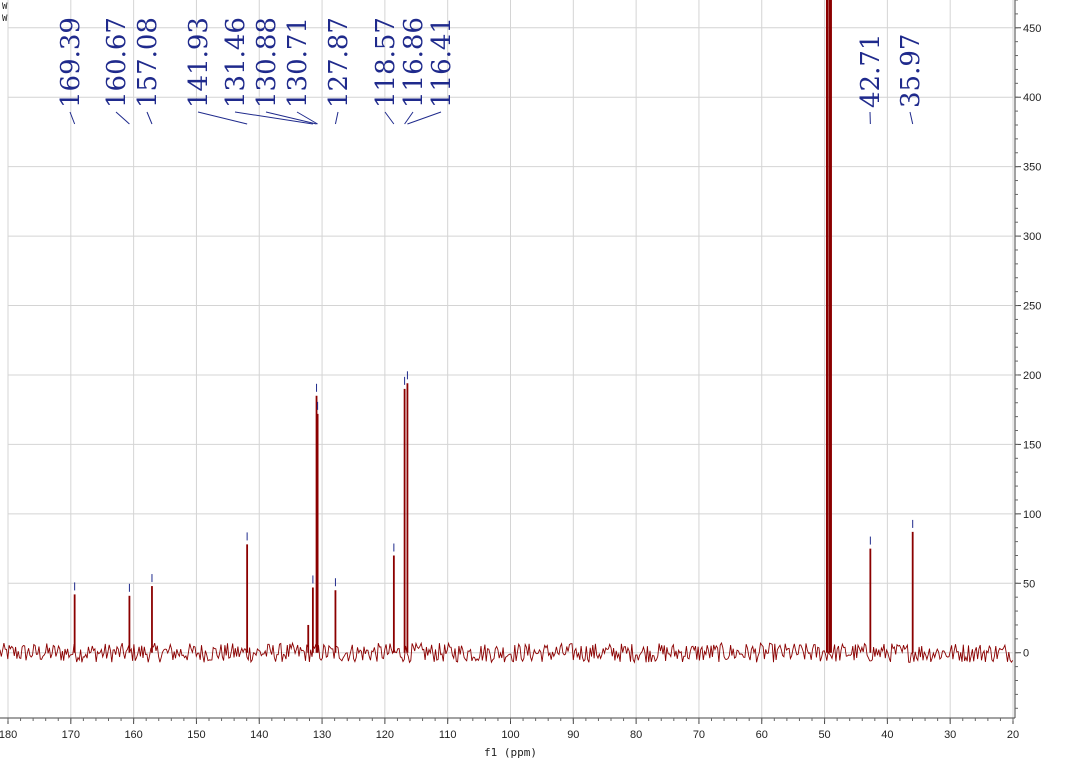 The image size is (1088, 760). I want to click on peak-label: 116.41, so click(442, 62).